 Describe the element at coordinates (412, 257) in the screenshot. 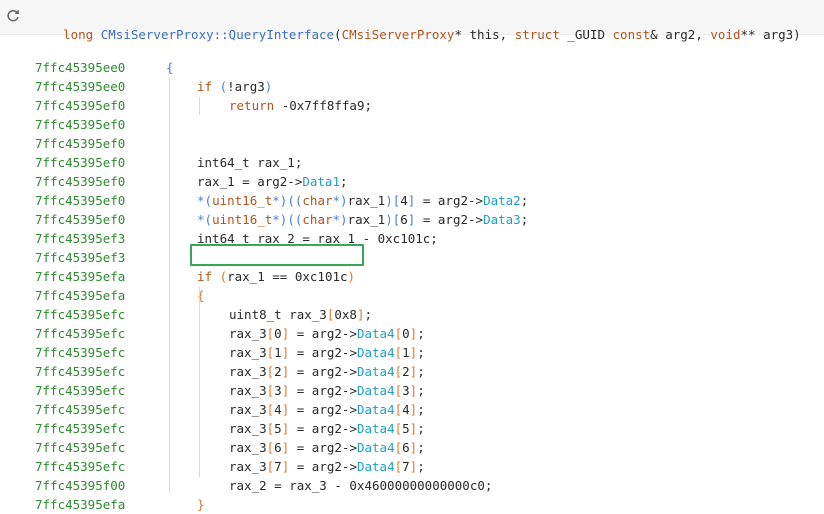

I see `code-line: 7ffc45395ef3` at that location.